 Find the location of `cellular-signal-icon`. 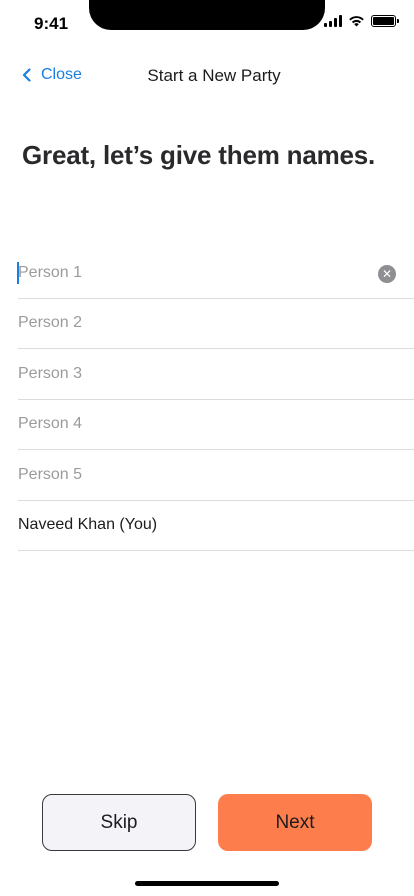

cellular-signal-icon is located at coordinates (333, 21).